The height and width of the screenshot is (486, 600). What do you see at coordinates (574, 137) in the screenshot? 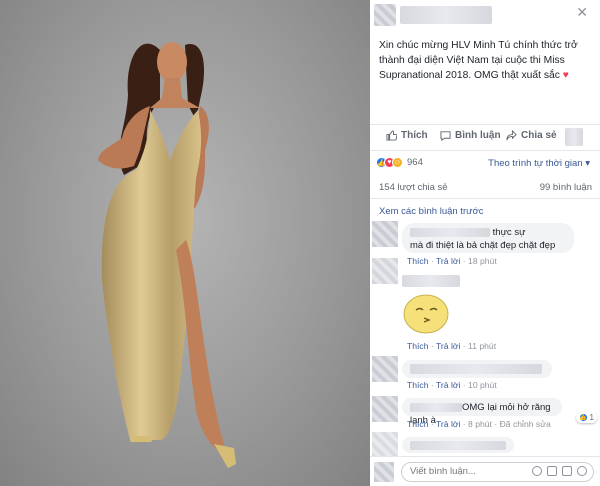
I see `page-selector` at bounding box center [574, 137].